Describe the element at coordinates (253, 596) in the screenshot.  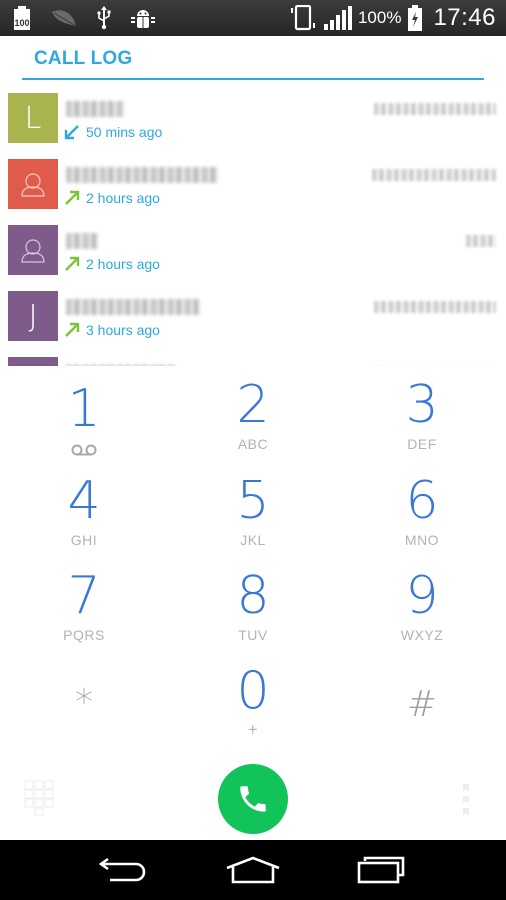
I see `key-digit: 8` at that location.